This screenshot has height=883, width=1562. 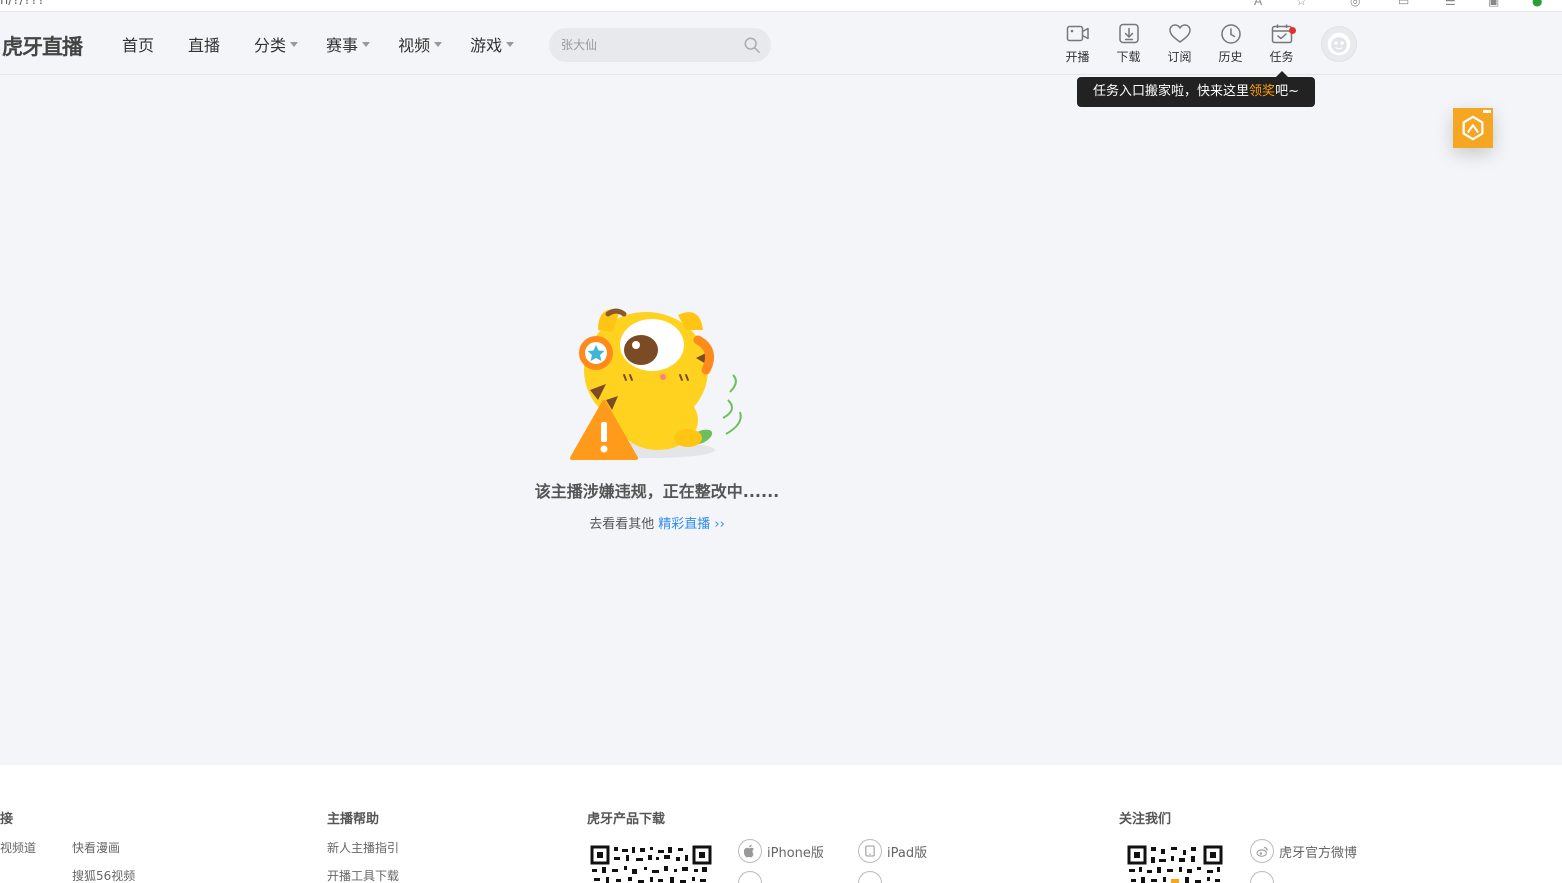 I want to click on nav-label: 直播, so click(x=204, y=45).